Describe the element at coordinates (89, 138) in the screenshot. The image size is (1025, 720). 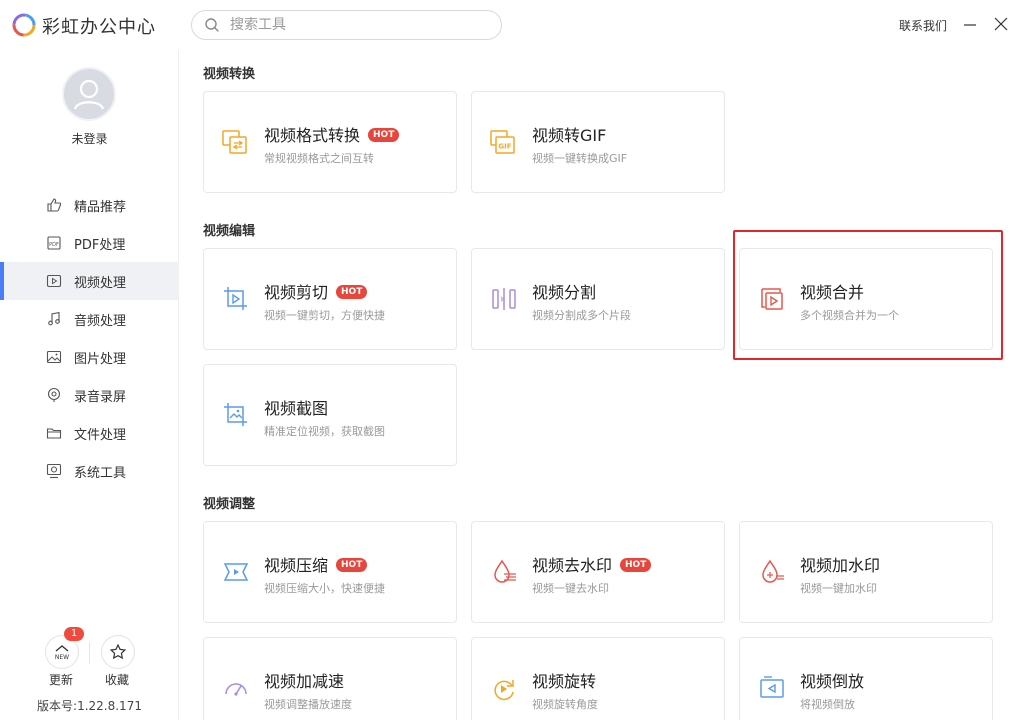
I see `login-status: 未登录` at that location.